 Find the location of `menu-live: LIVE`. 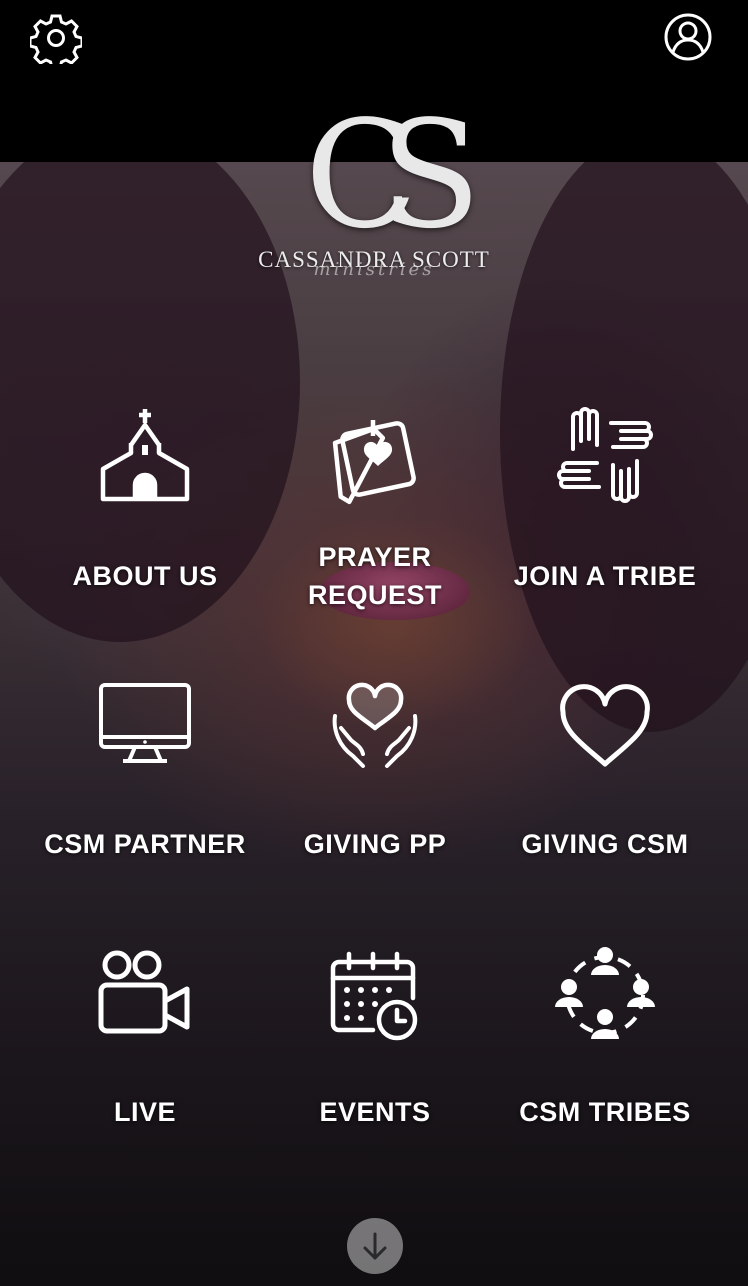

menu-live: LIVE is located at coordinates (145, 1042).